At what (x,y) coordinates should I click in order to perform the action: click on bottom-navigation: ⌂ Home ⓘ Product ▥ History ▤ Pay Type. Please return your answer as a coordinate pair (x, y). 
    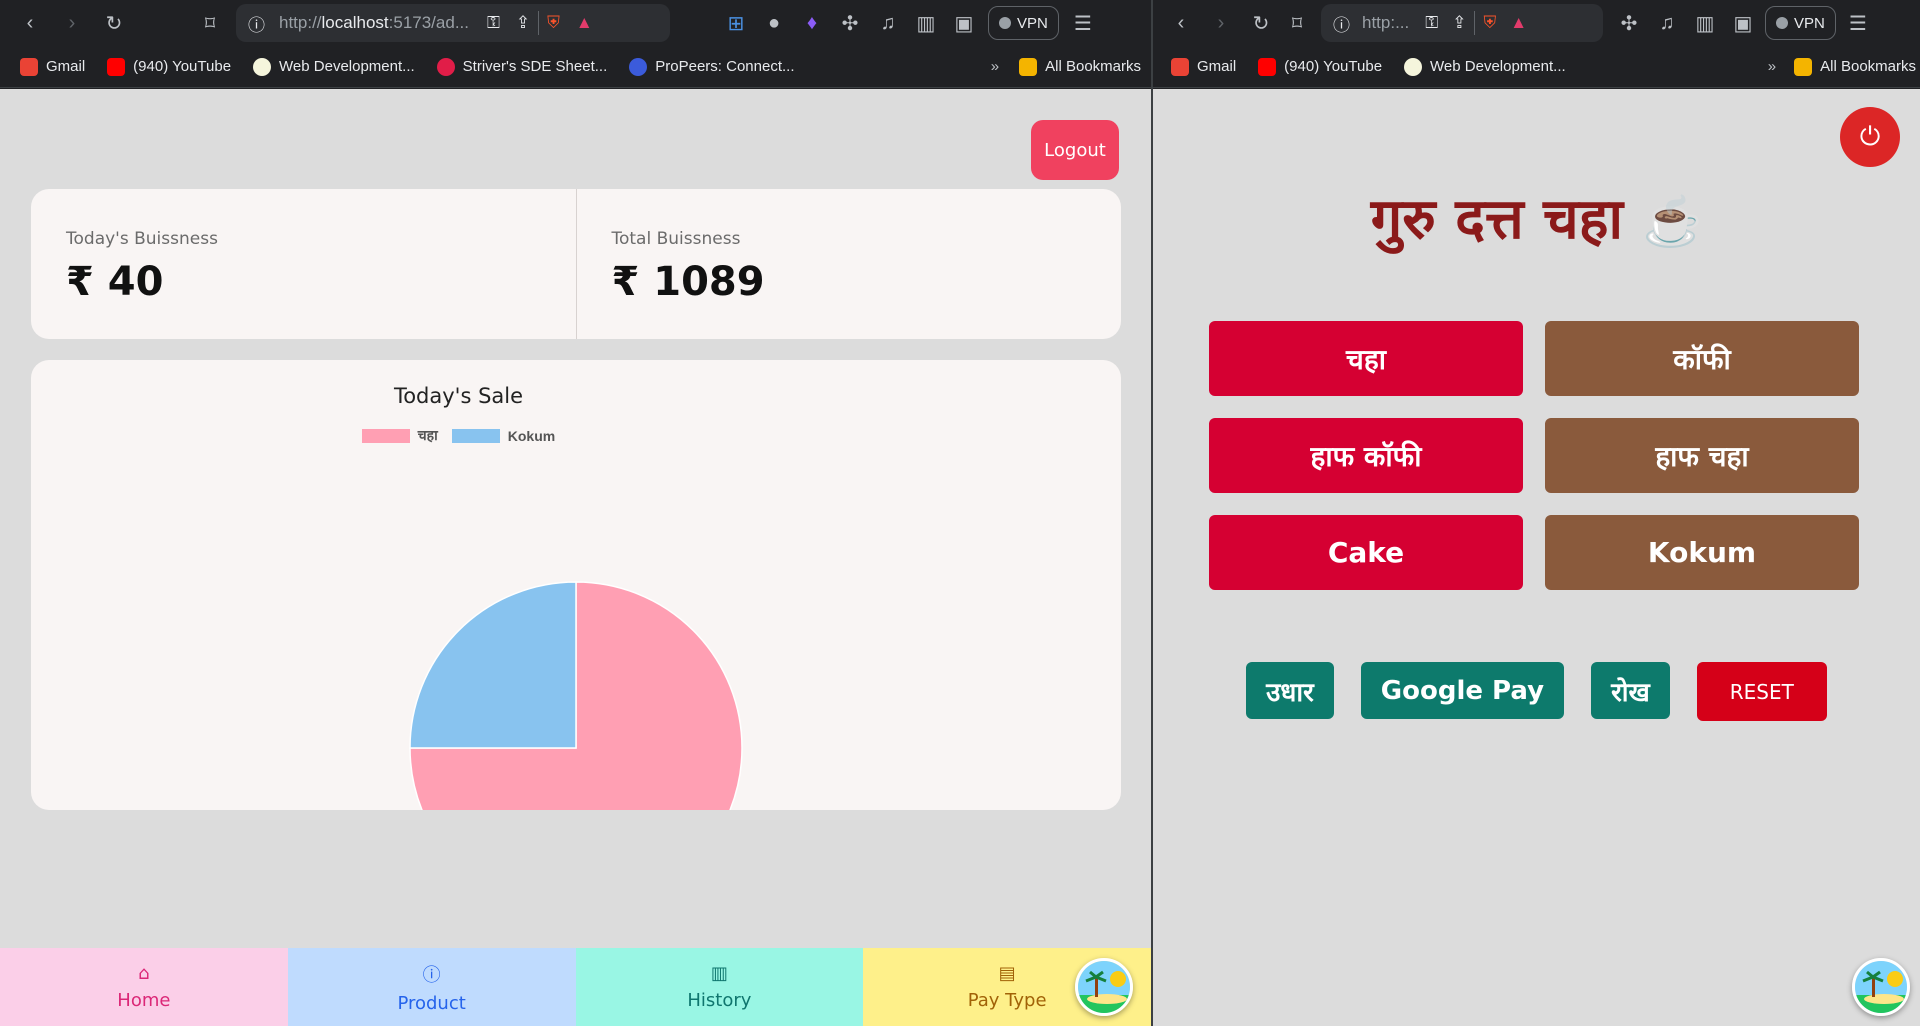
    Looking at the image, I should click on (575, 987).